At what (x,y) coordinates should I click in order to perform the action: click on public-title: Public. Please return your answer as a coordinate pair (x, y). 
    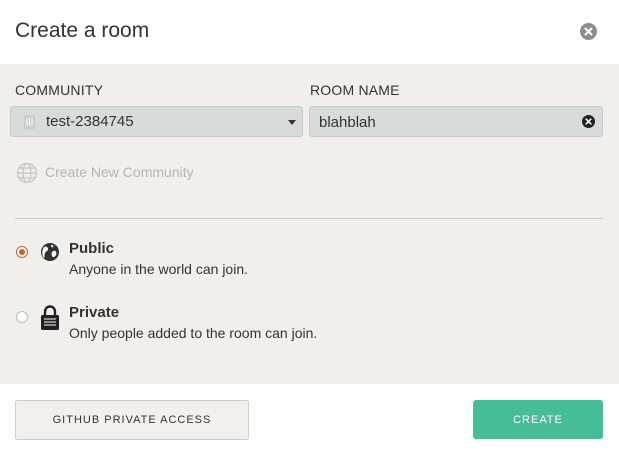
    Looking at the image, I should click on (92, 248).